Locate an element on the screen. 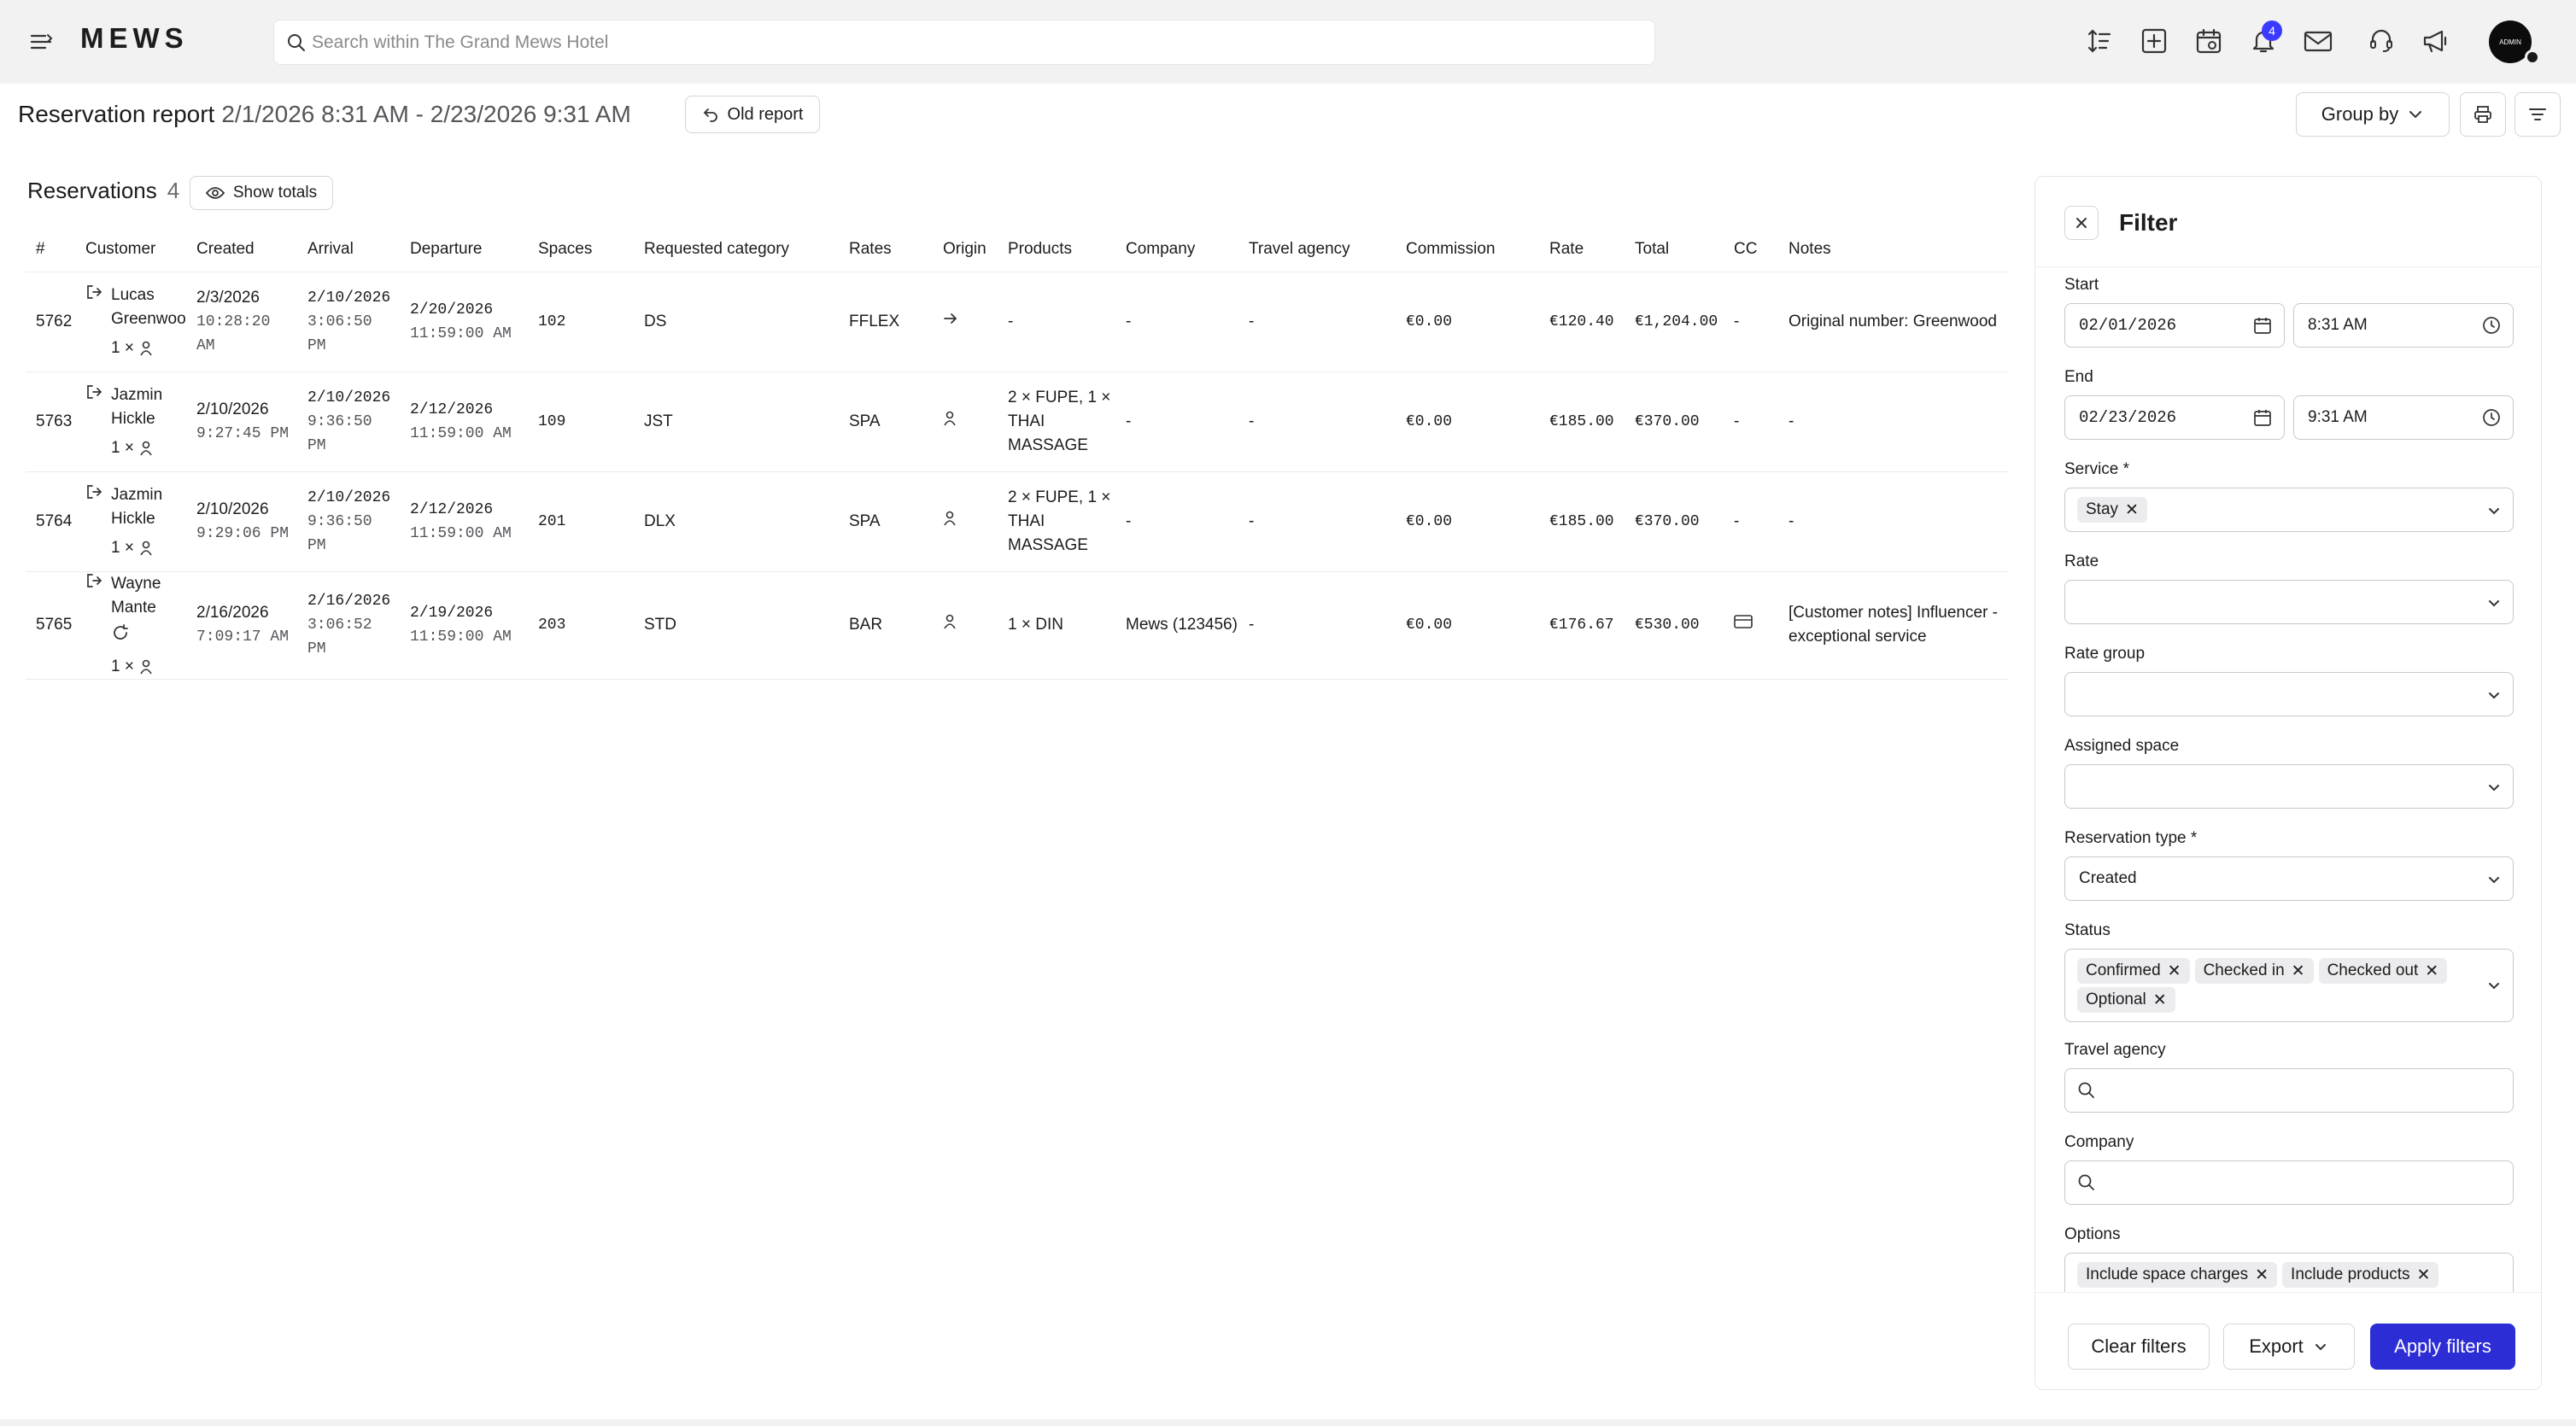  customer-cell: Wayne Mante 1 × is located at coordinates (130, 625).